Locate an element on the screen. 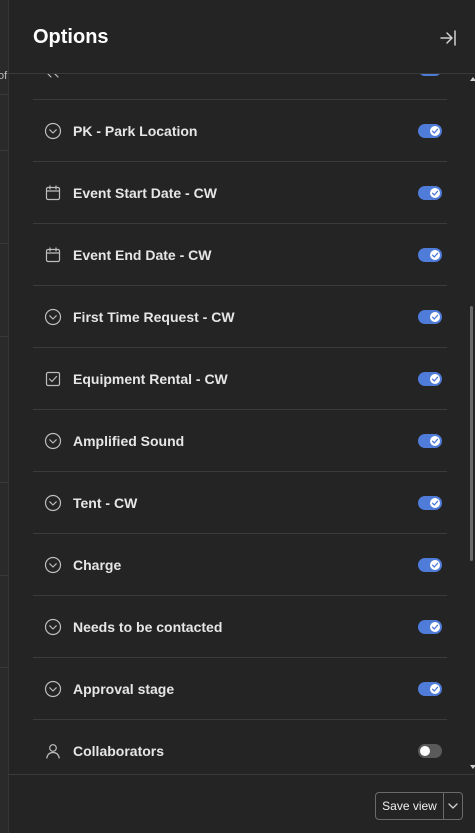  field-label: Needs to be contacted is located at coordinates (148, 626).